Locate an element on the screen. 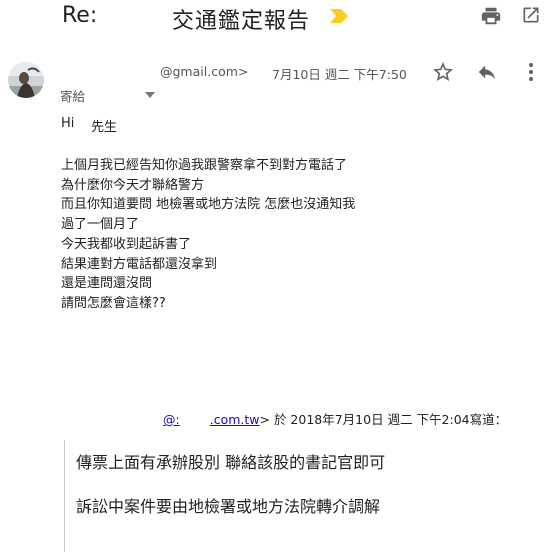 This screenshot has width=558, height=556. body-line: 結果連對方電話都還沒拿到 is located at coordinates (139, 264).